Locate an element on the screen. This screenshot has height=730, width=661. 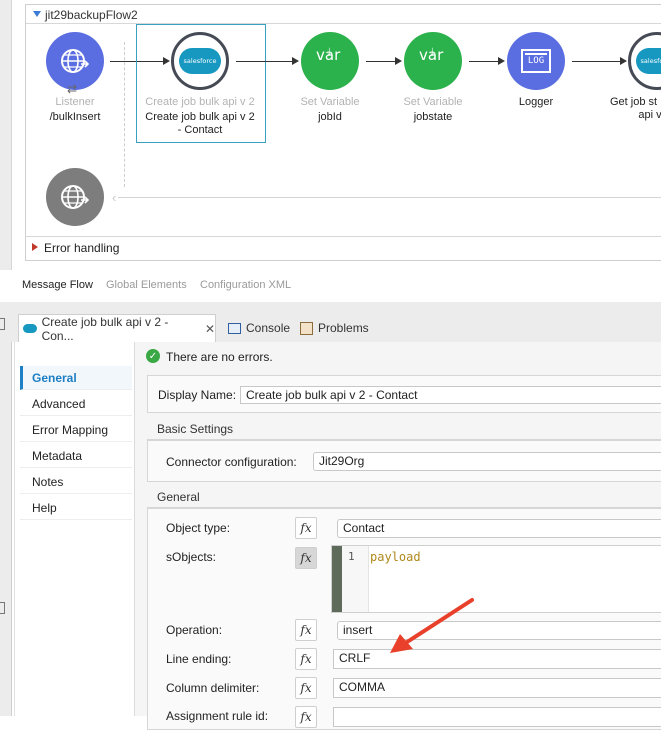
logger-name: Logger is located at coordinates (536, 102).